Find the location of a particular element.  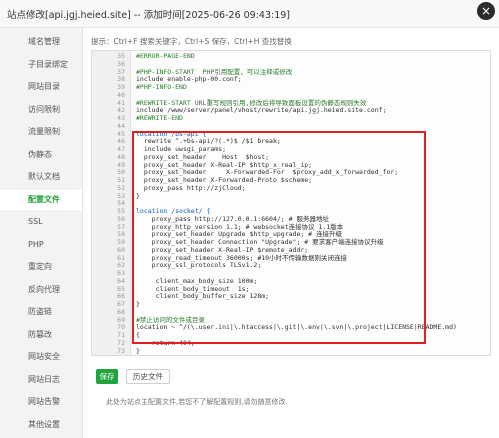

sidebar-item: 访问限制 is located at coordinates (41, 110).